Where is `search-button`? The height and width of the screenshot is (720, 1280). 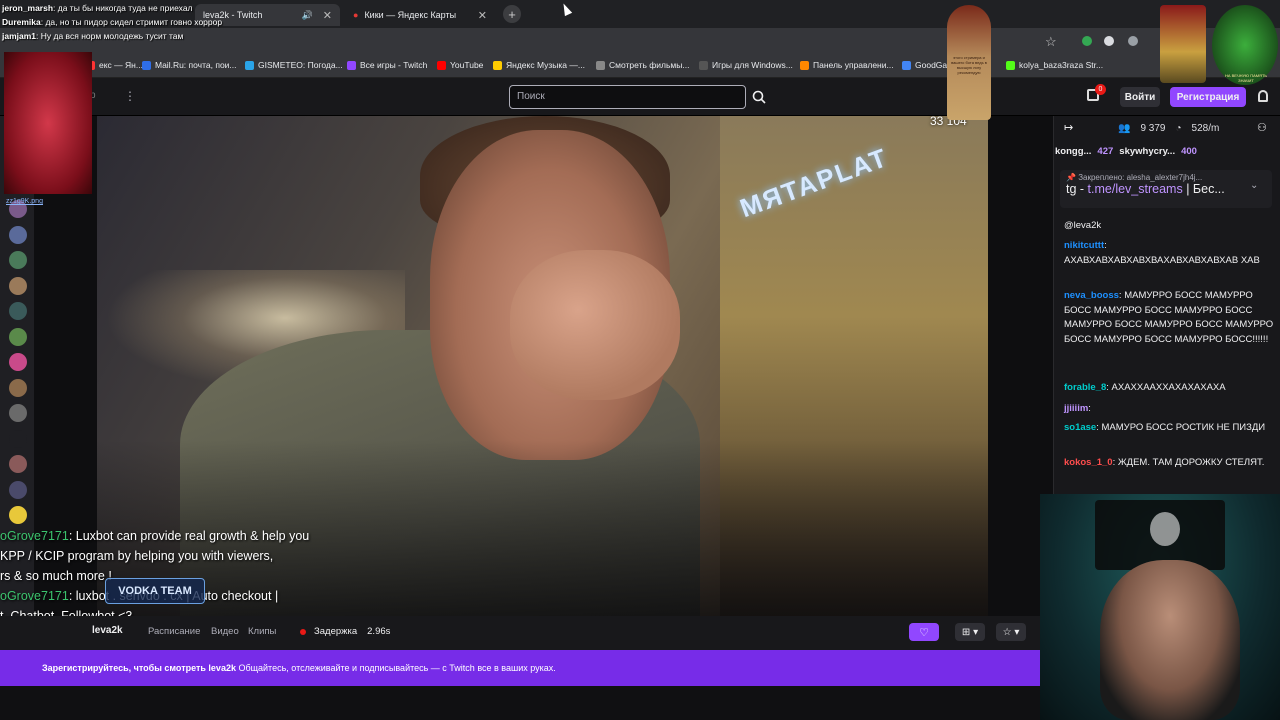
search-button is located at coordinates (759, 97).